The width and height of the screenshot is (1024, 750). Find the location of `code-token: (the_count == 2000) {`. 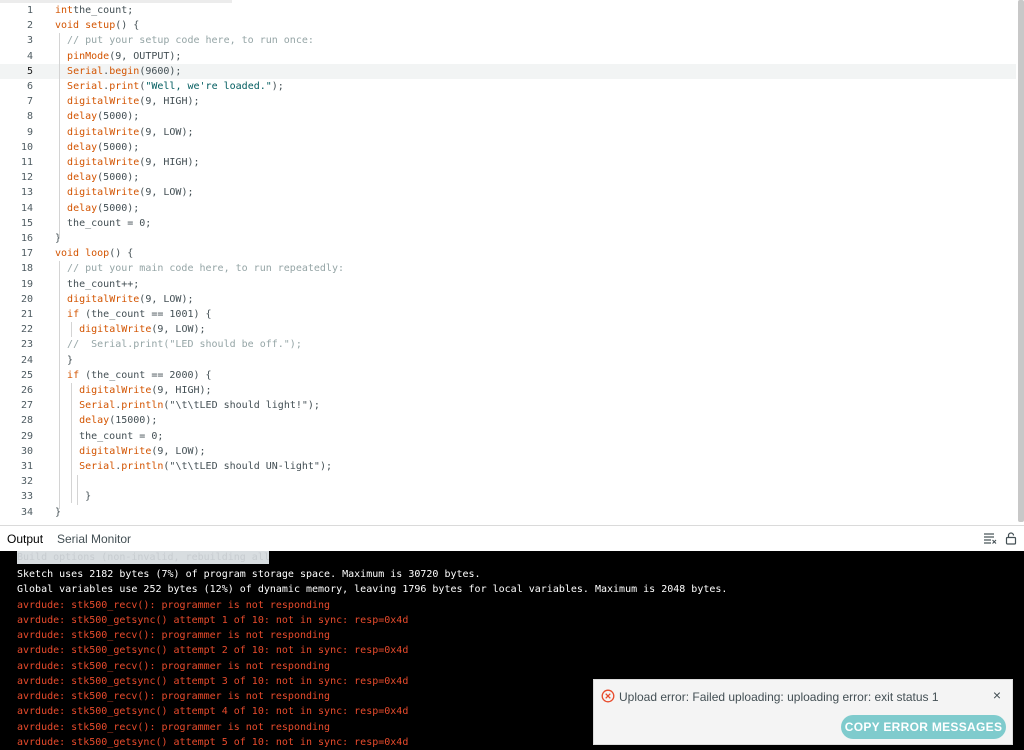

code-token: (the_count == 2000) { is located at coordinates (145, 375).